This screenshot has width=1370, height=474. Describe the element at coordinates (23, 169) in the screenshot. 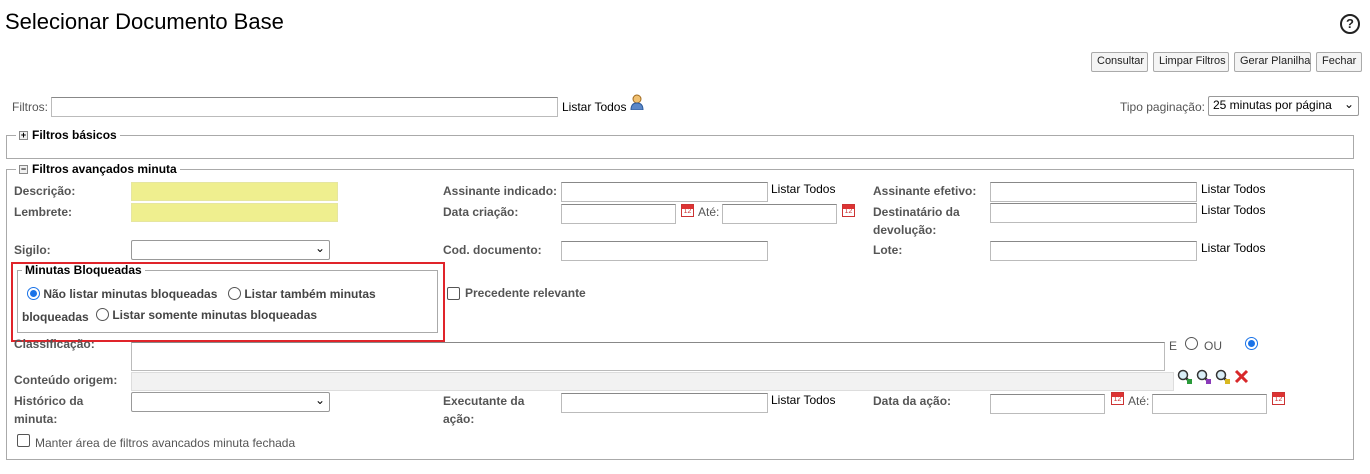

I see `collapse-icon: −` at that location.